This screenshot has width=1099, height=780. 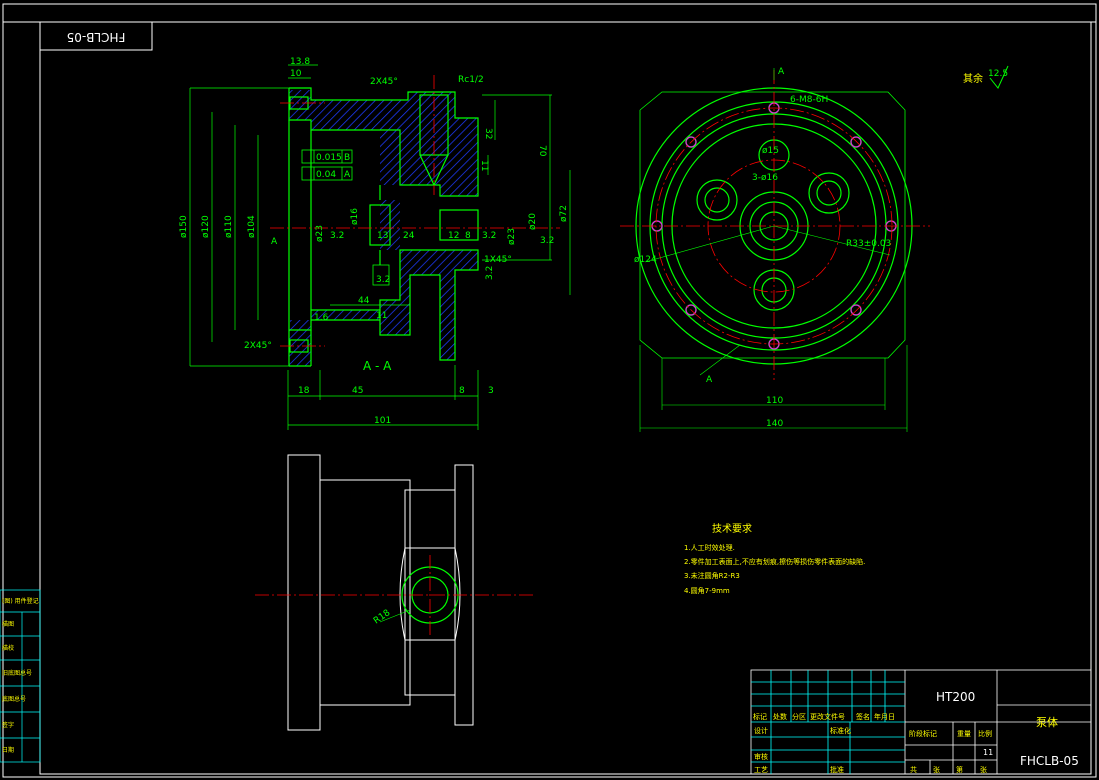 What do you see at coordinates (712, 575) in the screenshot?
I see `tech-item-3: 3.未注圆角R2-R3` at bounding box center [712, 575].